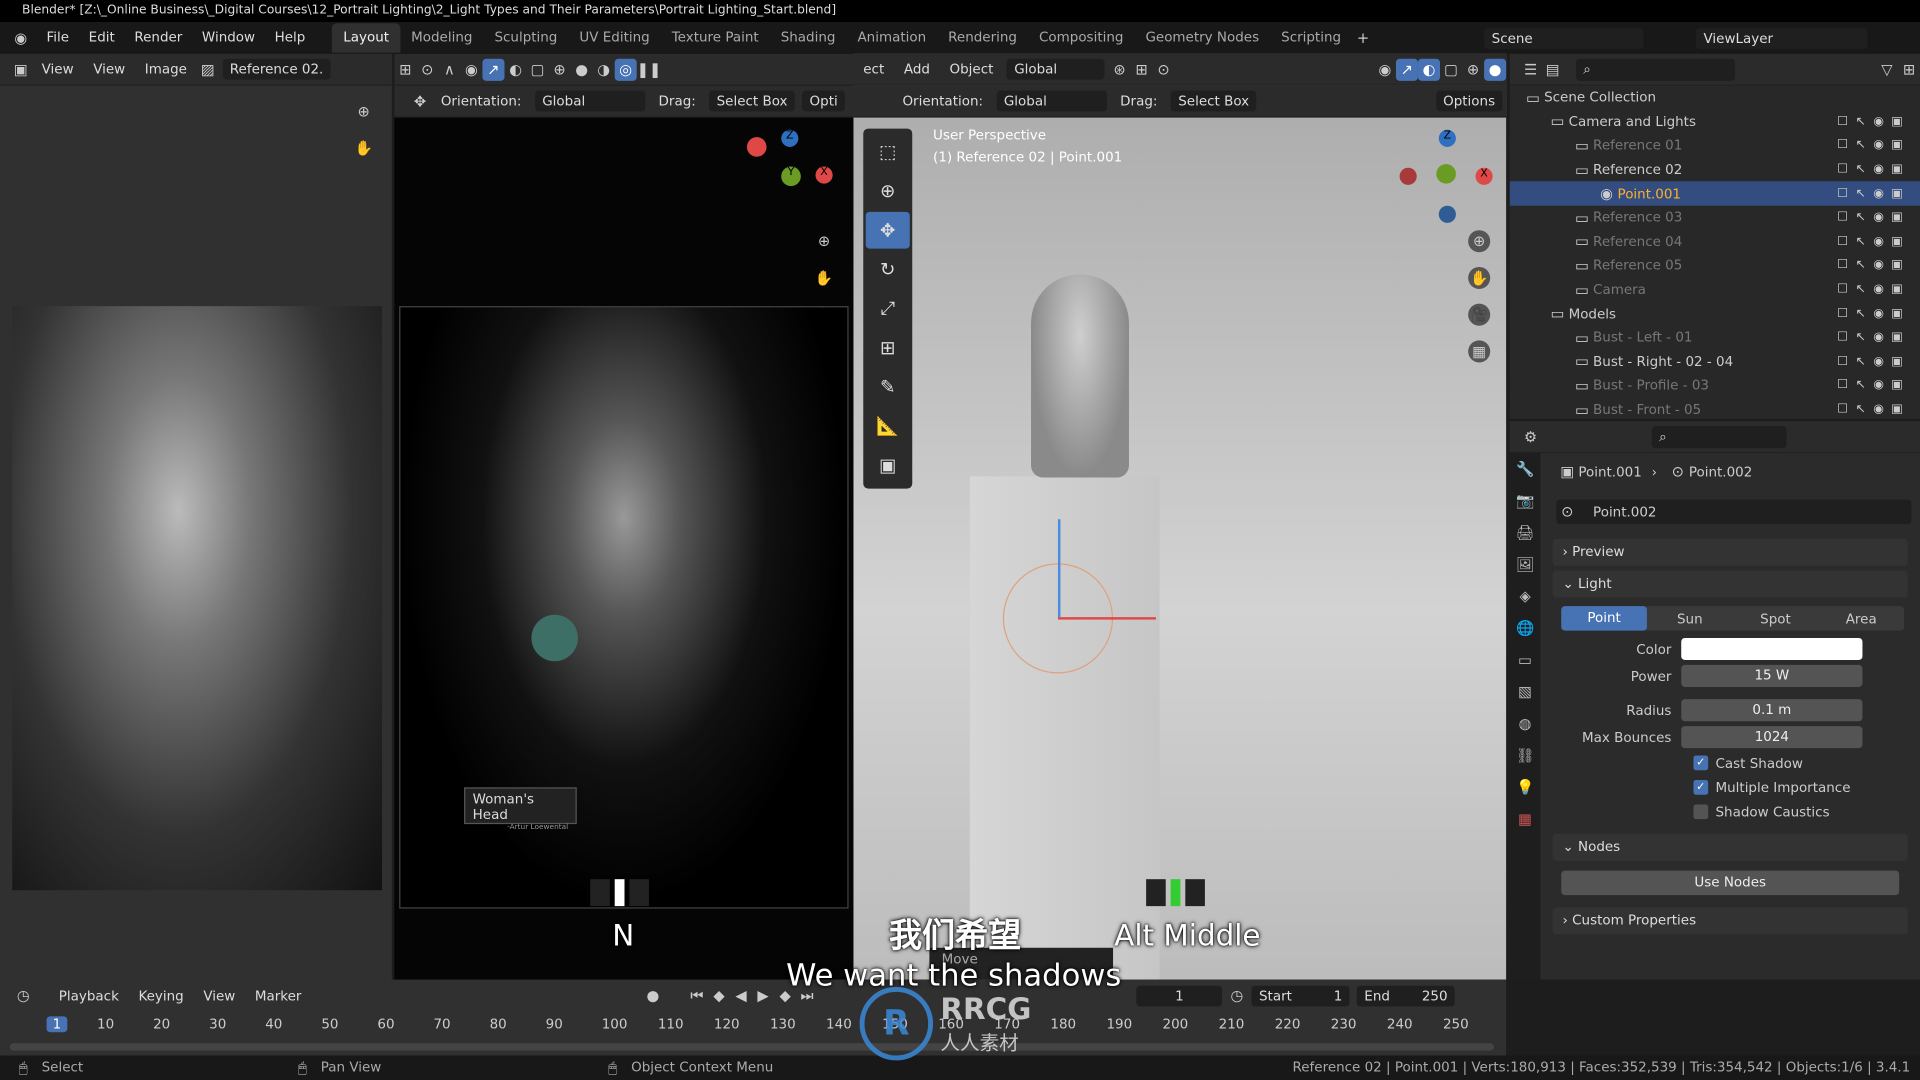 Image resolution: width=1920 pixels, height=1080 pixels. What do you see at coordinates (1715, 146) in the screenshot?
I see `outliner-item: ▭ Reference 01 ☐↖◉▣` at bounding box center [1715, 146].